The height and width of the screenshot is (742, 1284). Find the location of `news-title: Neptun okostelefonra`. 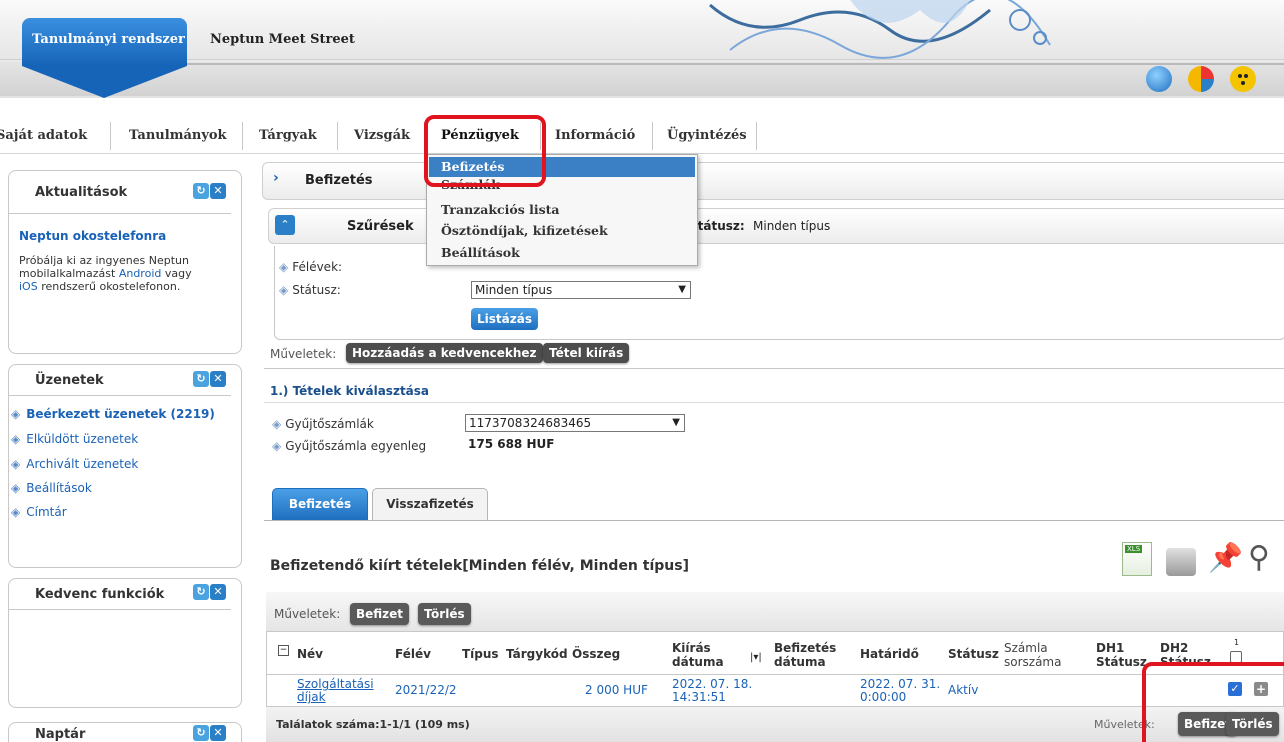

news-title: Neptun okostelefonra is located at coordinates (92, 236).